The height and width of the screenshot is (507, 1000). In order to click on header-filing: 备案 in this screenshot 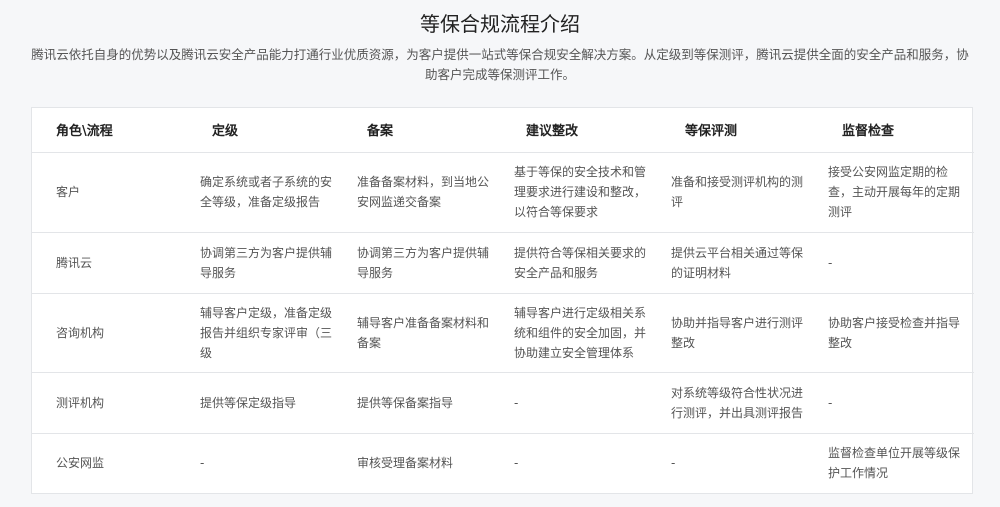, I will do `click(435, 130)`.